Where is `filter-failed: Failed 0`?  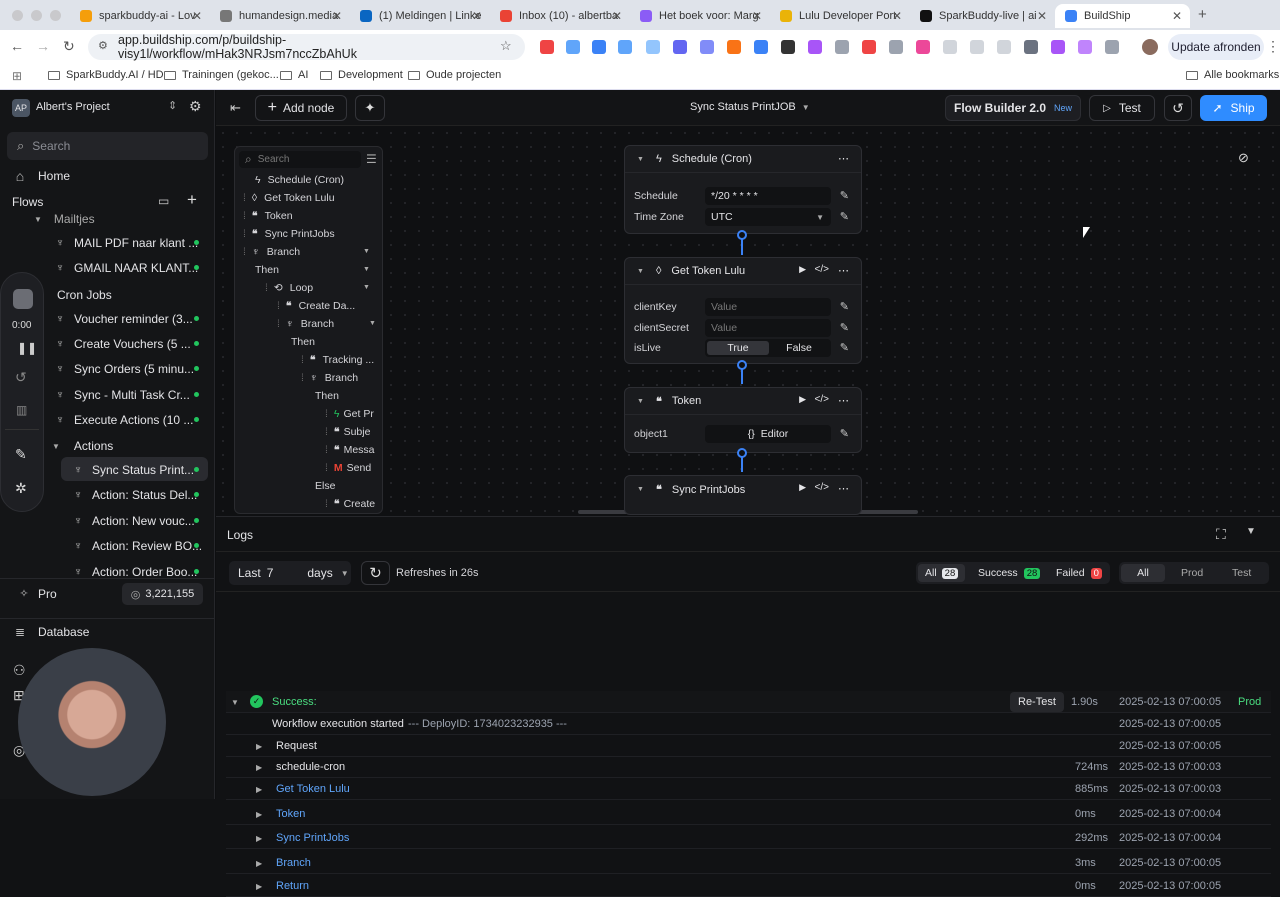 filter-failed: Failed 0 is located at coordinates (1079, 573).